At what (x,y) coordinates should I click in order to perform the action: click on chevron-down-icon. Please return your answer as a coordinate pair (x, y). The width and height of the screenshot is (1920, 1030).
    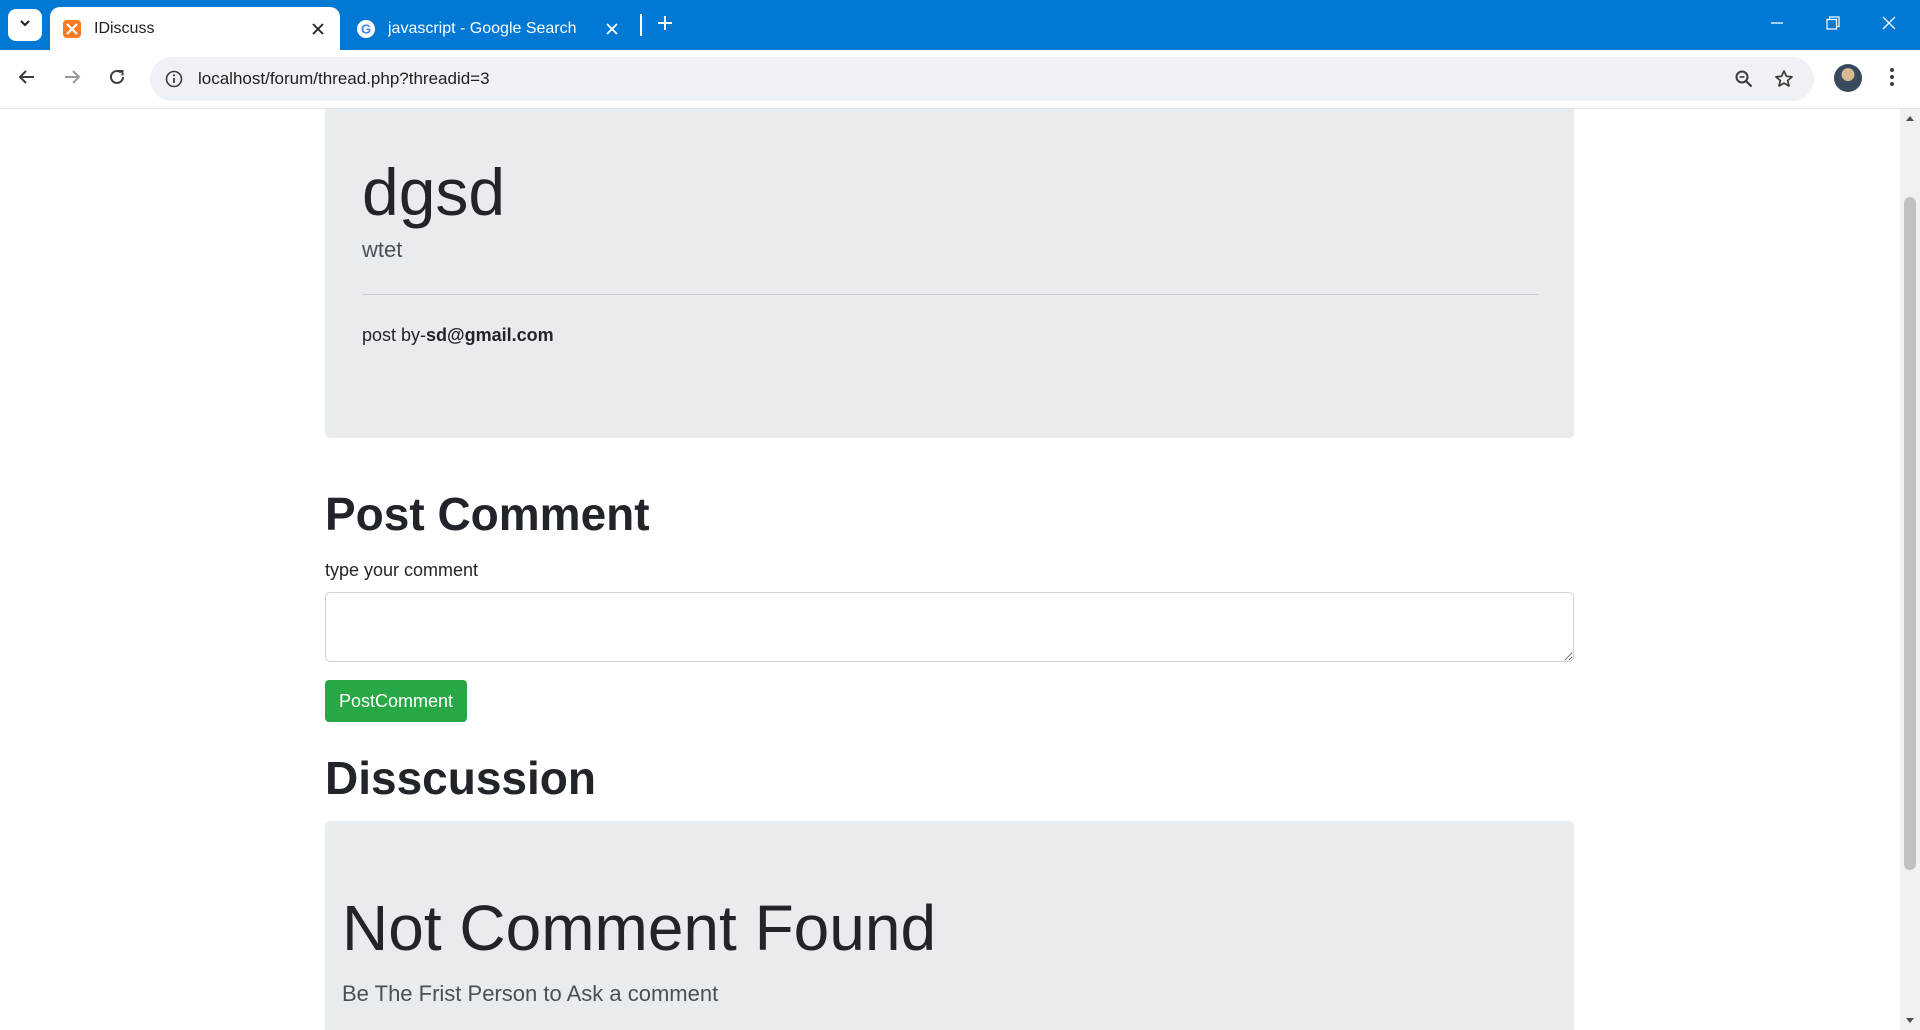
    Looking at the image, I should click on (25, 25).